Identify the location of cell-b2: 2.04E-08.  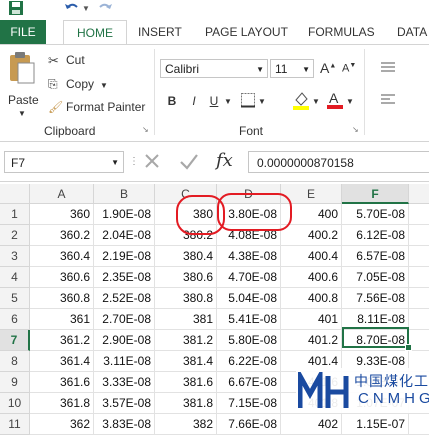
(124, 235).